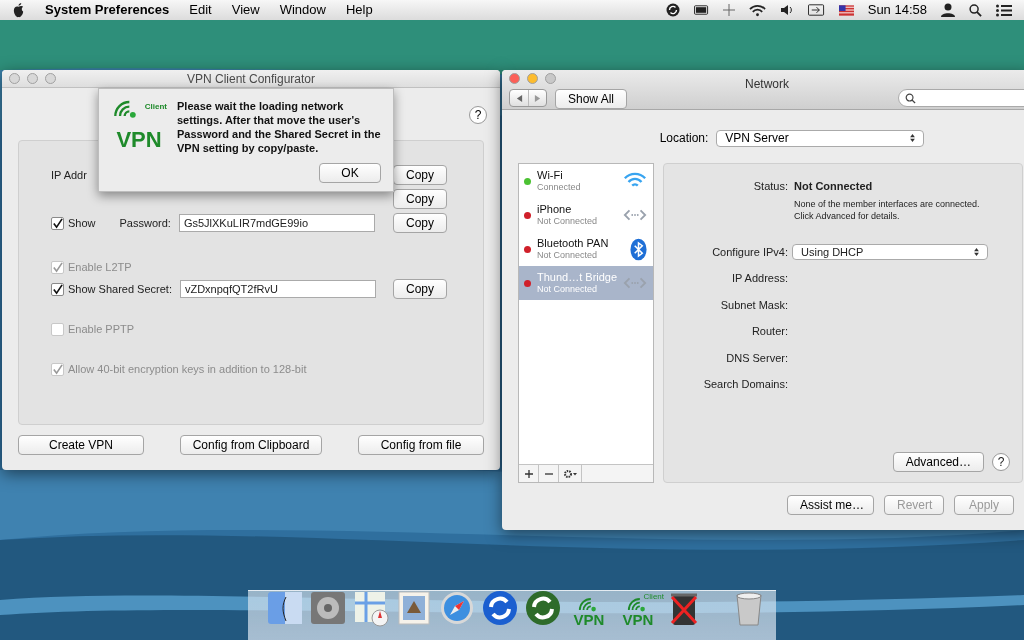 The height and width of the screenshot is (640, 1024). I want to click on show-all-button: Show All, so click(591, 99).